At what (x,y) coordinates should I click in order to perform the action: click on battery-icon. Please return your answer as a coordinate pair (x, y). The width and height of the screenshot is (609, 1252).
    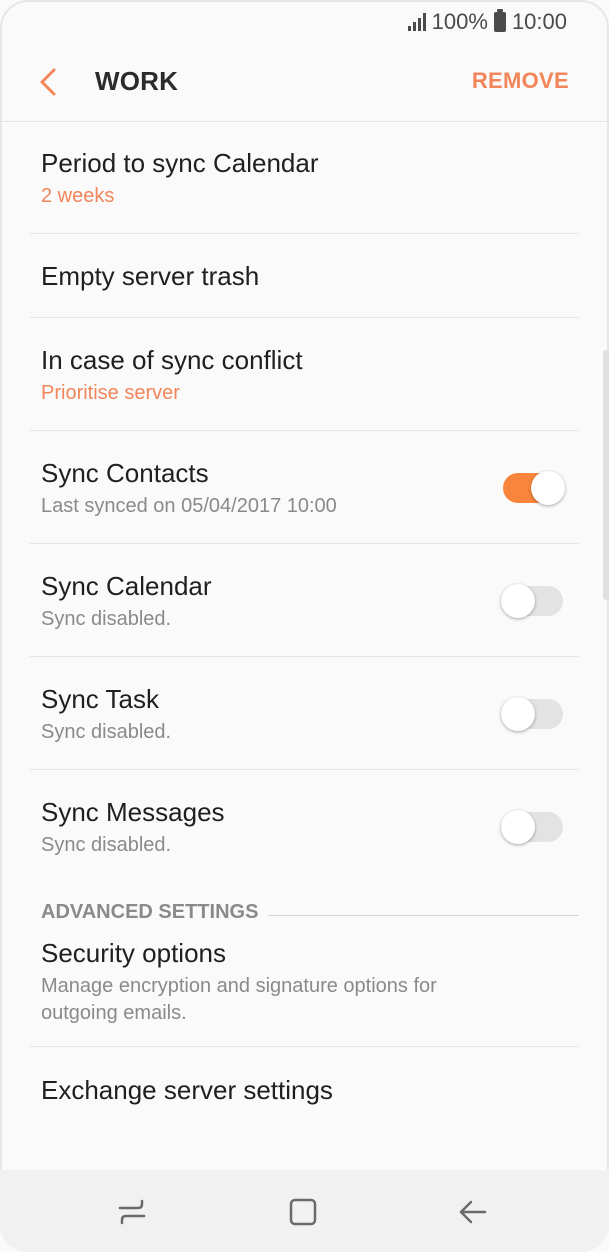
    Looking at the image, I should click on (499, 20).